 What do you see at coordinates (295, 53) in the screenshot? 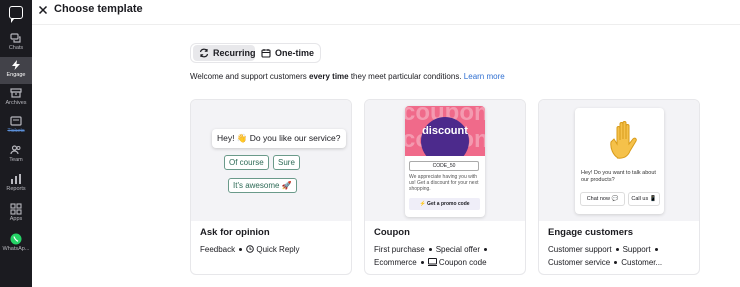
I see `tab-label: One-time` at bounding box center [295, 53].